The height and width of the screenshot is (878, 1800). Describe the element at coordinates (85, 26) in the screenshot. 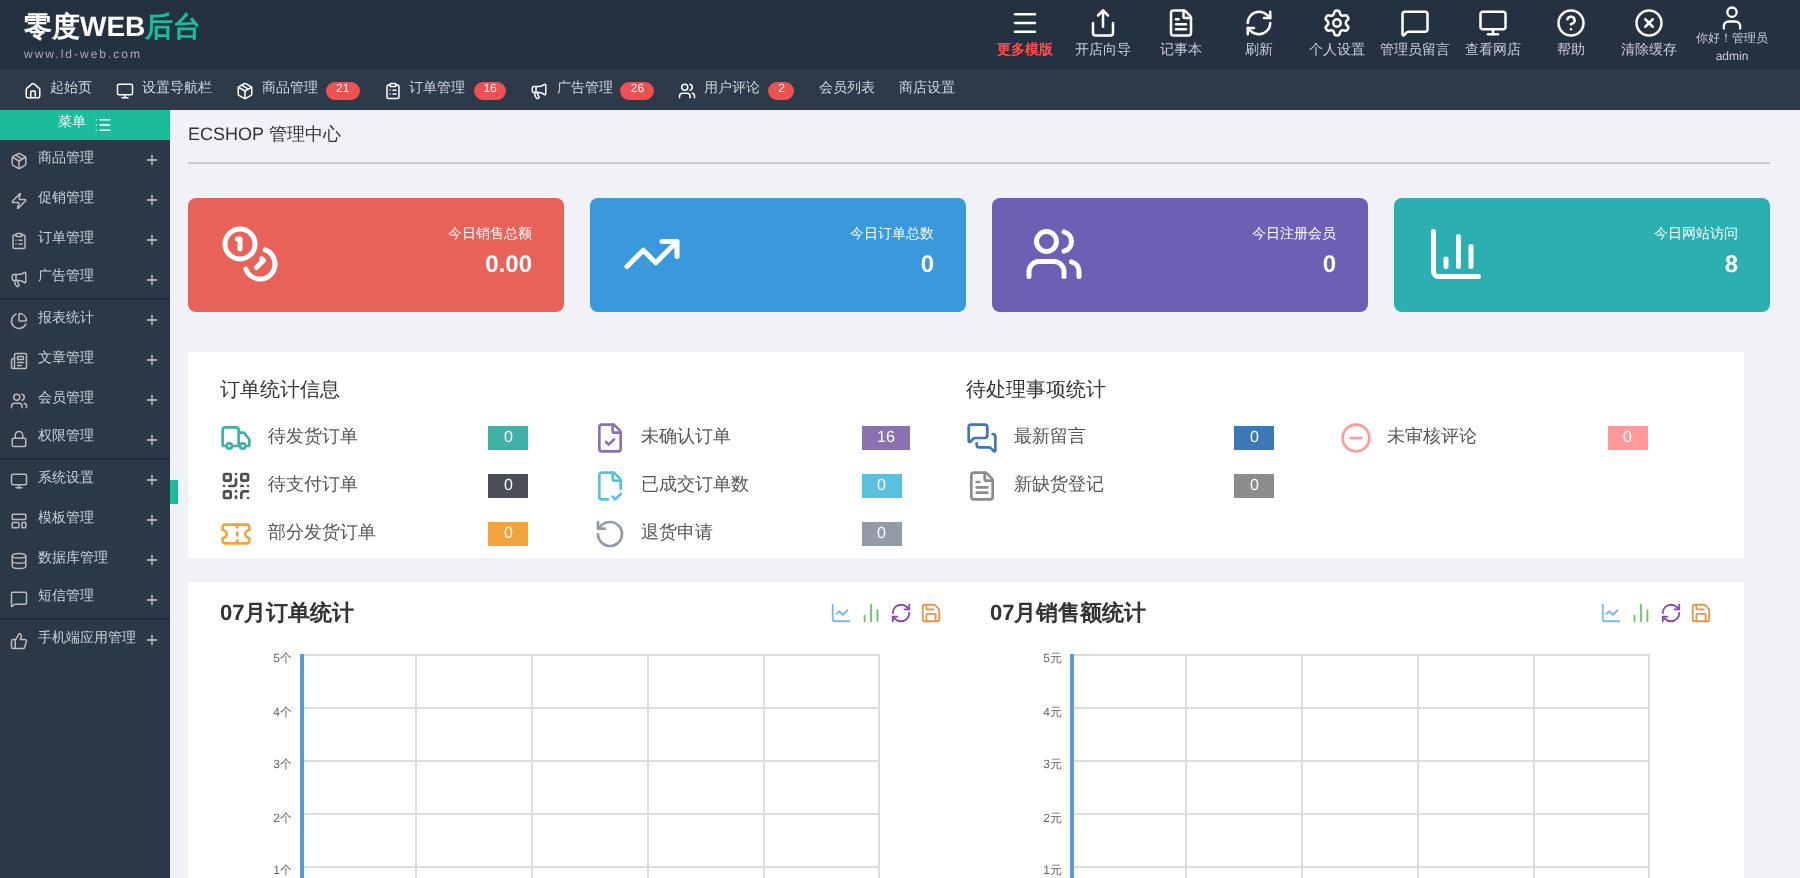

I see `logo-text: 零度WEB` at that location.